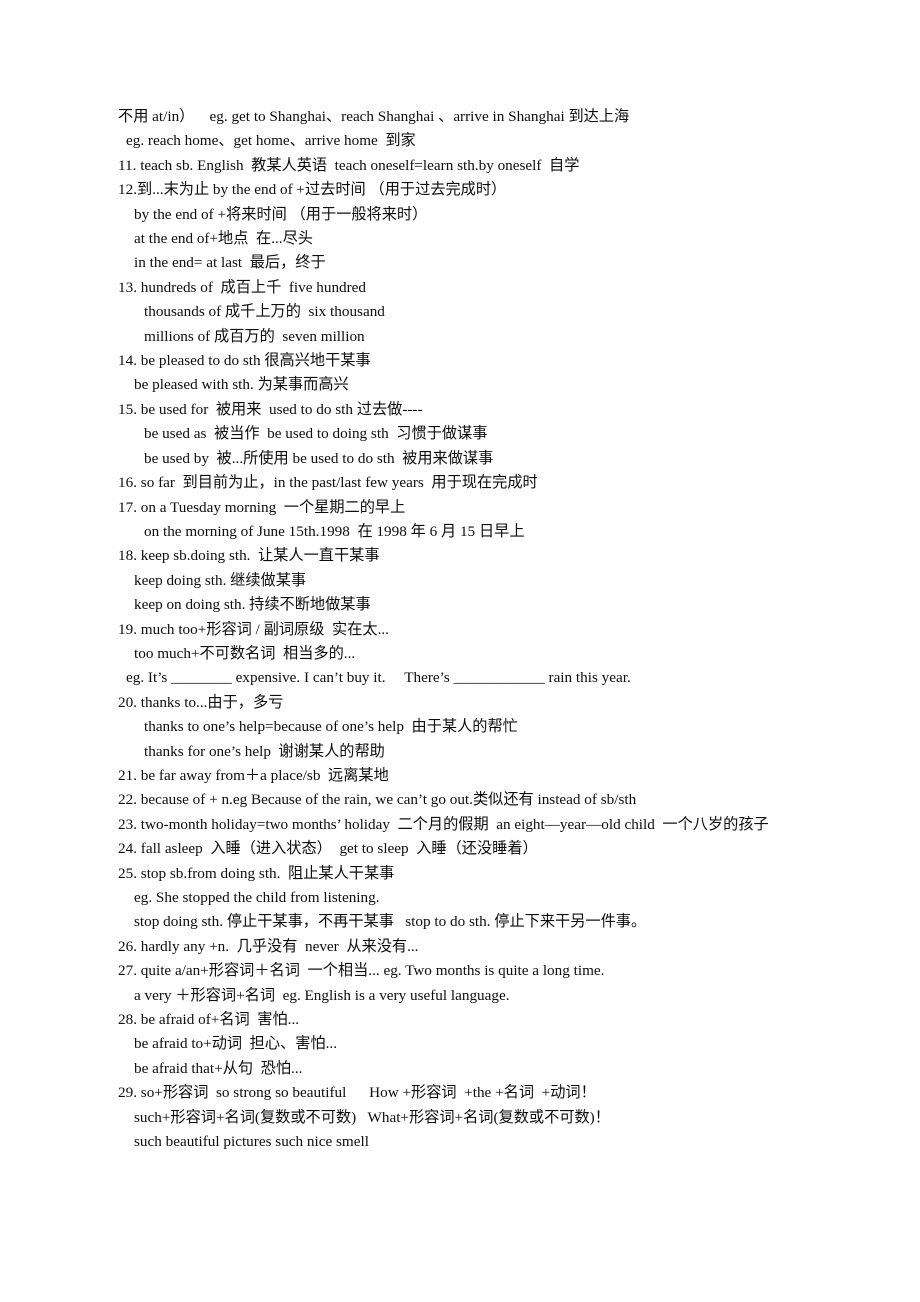 The image size is (920, 1302). What do you see at coordinates (262, 507) in the screenshot?
I see `note-line: 17. on a Tuesday morning 一个星期二的早上` at bounding box center [262, 507].